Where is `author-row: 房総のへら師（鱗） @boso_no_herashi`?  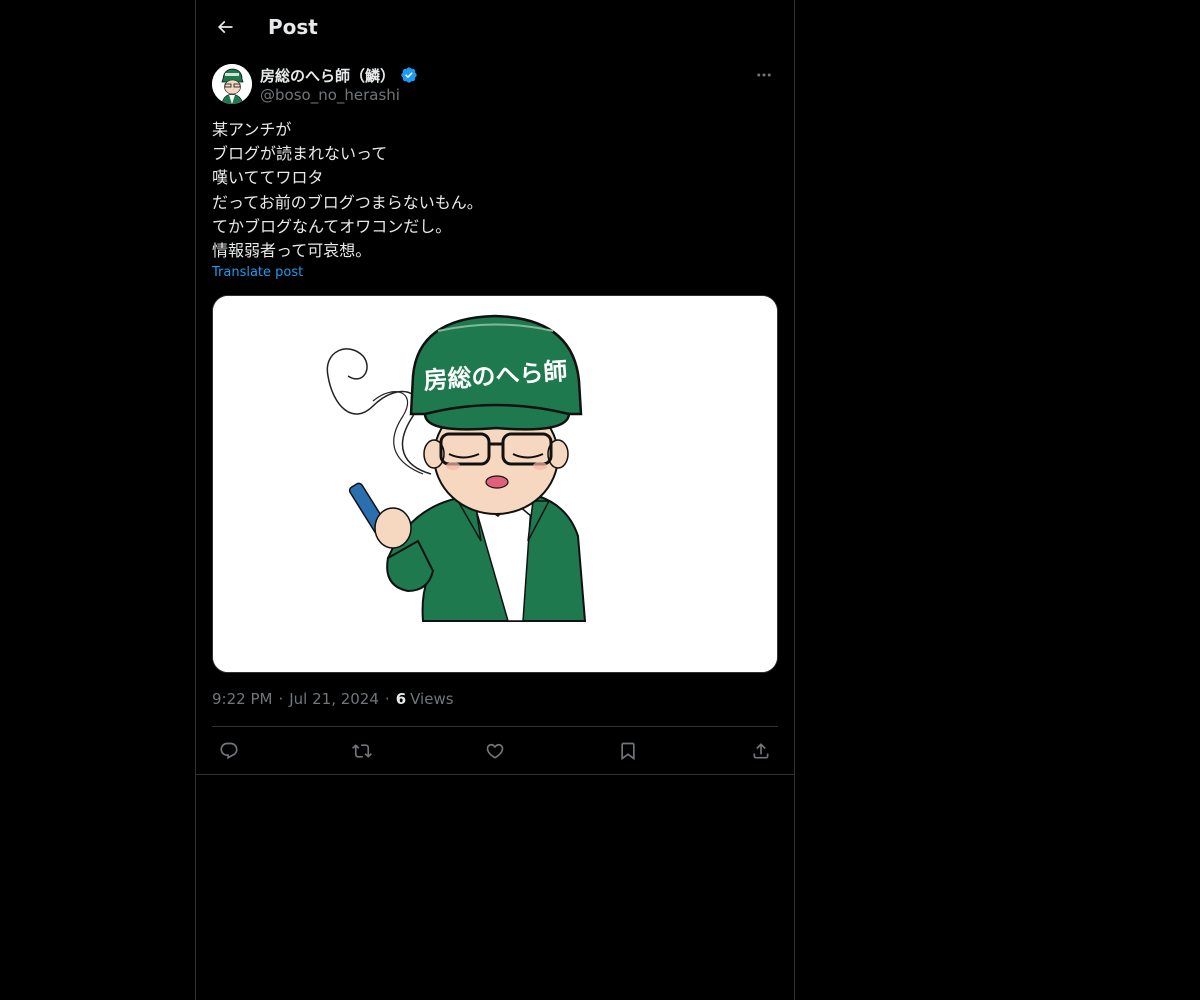
author-row: 房総のへら師（鱗） @boso_no_herashi is located at coordinates (495, 85).